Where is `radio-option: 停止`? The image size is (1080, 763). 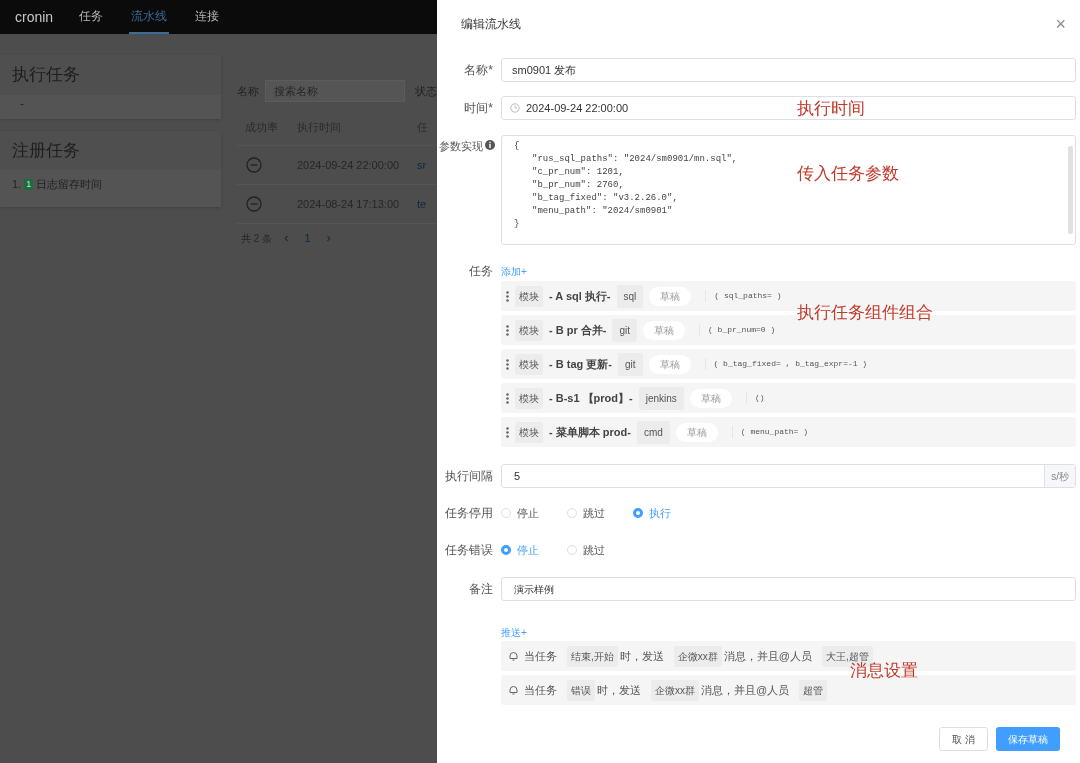 radio-option: 停止 is located at coordinates (522, 513).